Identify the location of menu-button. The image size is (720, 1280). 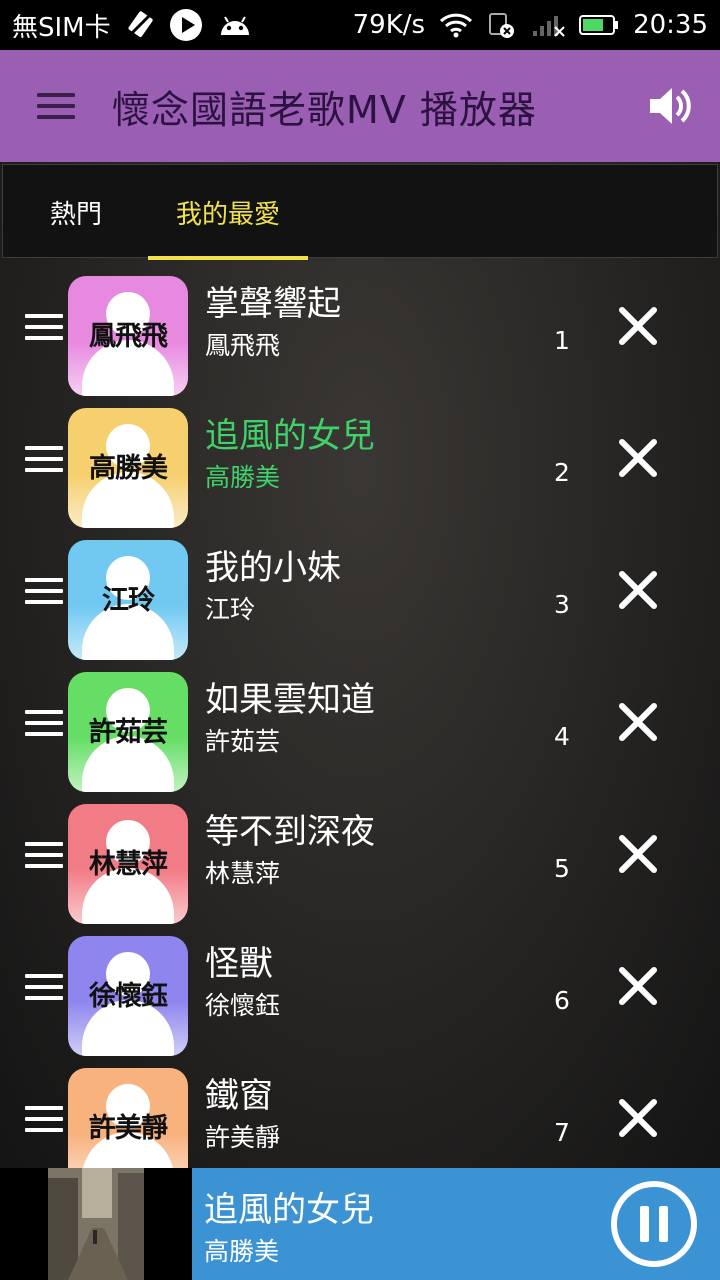
(56, 106).